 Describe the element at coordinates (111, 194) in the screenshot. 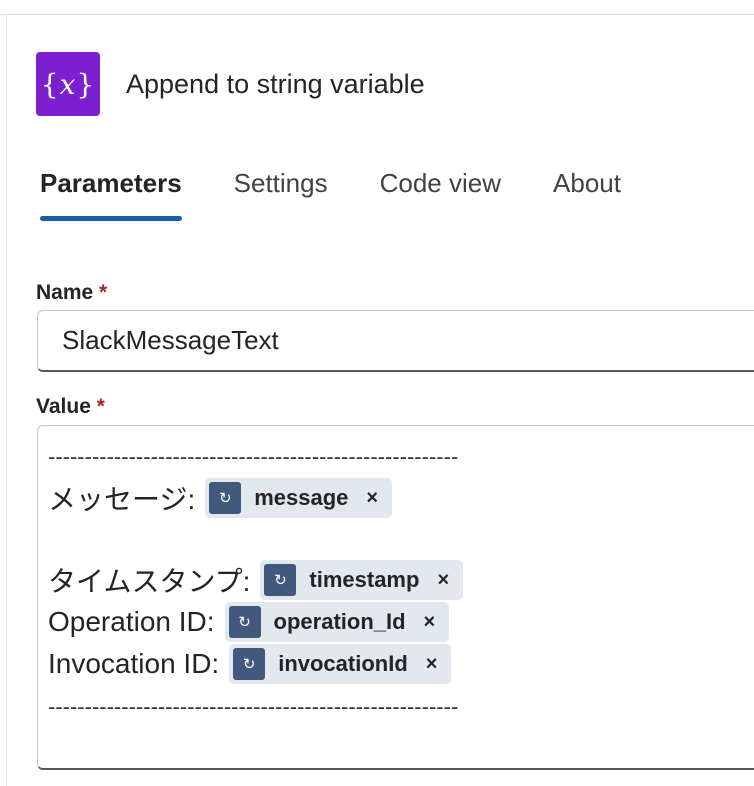

I see `tab-parameters: Parameters` at that location.